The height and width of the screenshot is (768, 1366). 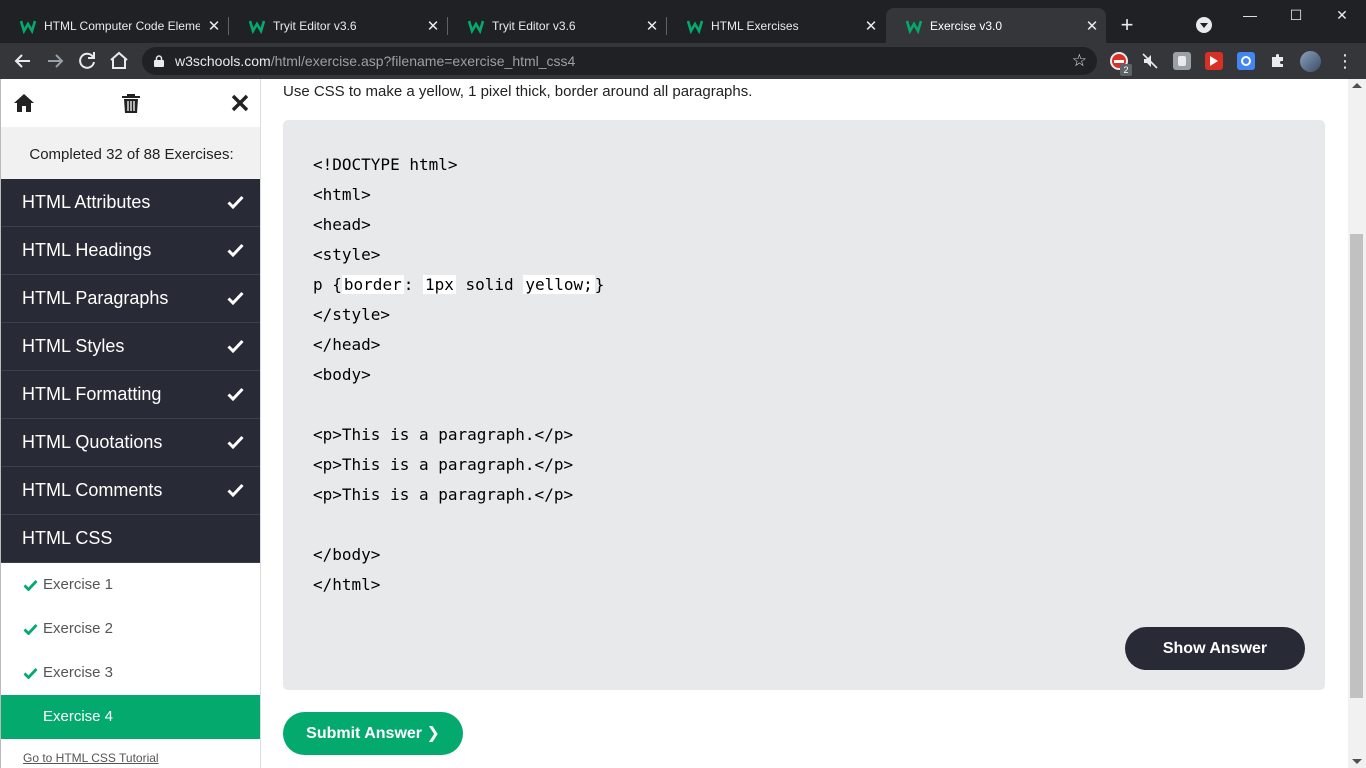 I want to click on profile-avatar, so click(x=1310, y=61).